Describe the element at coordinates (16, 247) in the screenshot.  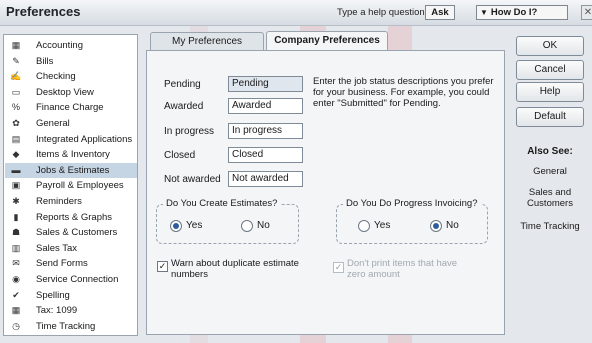
I see `sales-tax-icon: ▥` at that location.